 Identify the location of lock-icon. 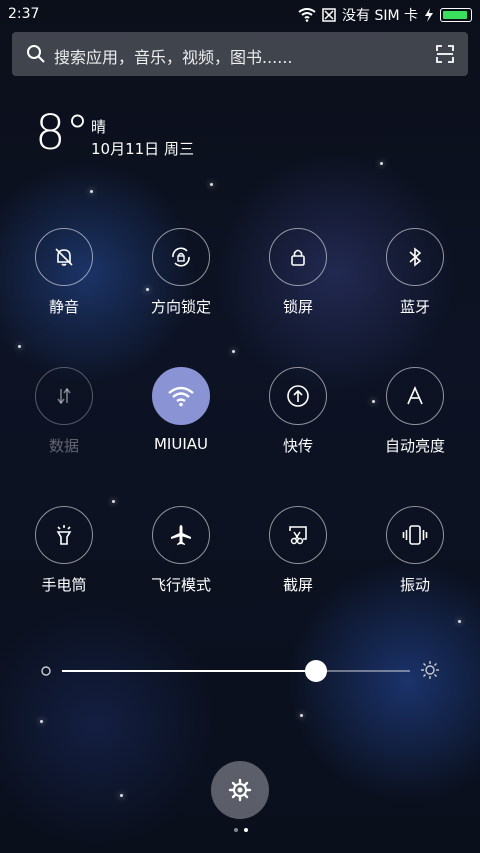
(298, 257).